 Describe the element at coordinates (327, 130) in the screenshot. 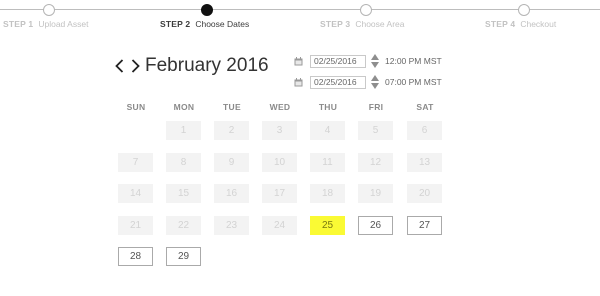

I see `day-cell-4: 4` at that location.